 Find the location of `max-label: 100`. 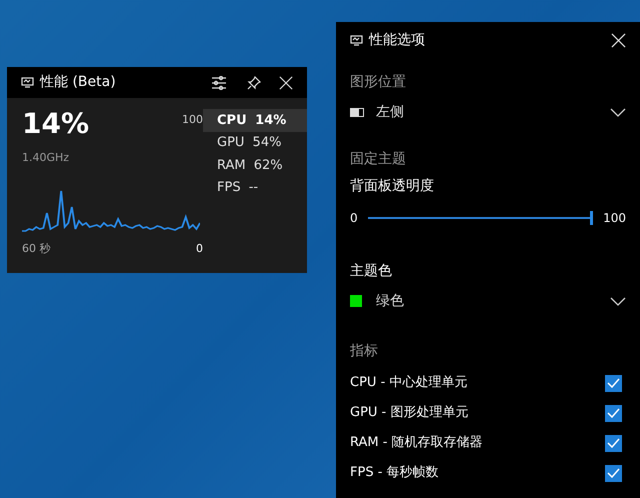

max-label: 100 is located at coordinates (192, 120).